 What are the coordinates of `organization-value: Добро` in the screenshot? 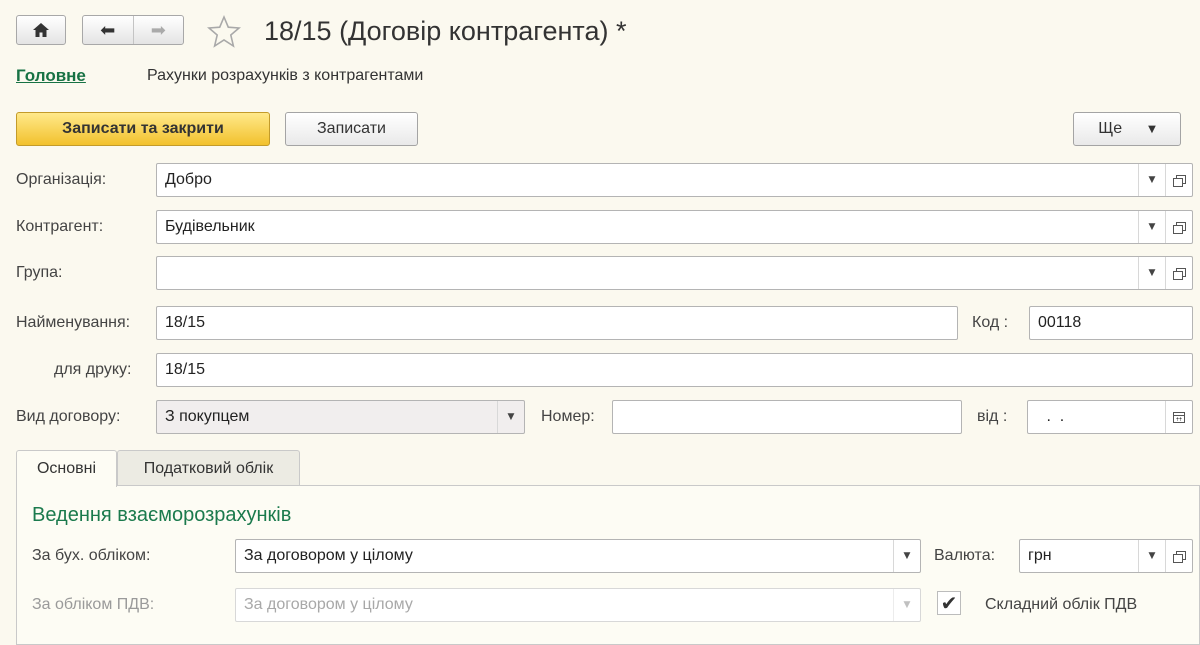 It's located at (188, 179).